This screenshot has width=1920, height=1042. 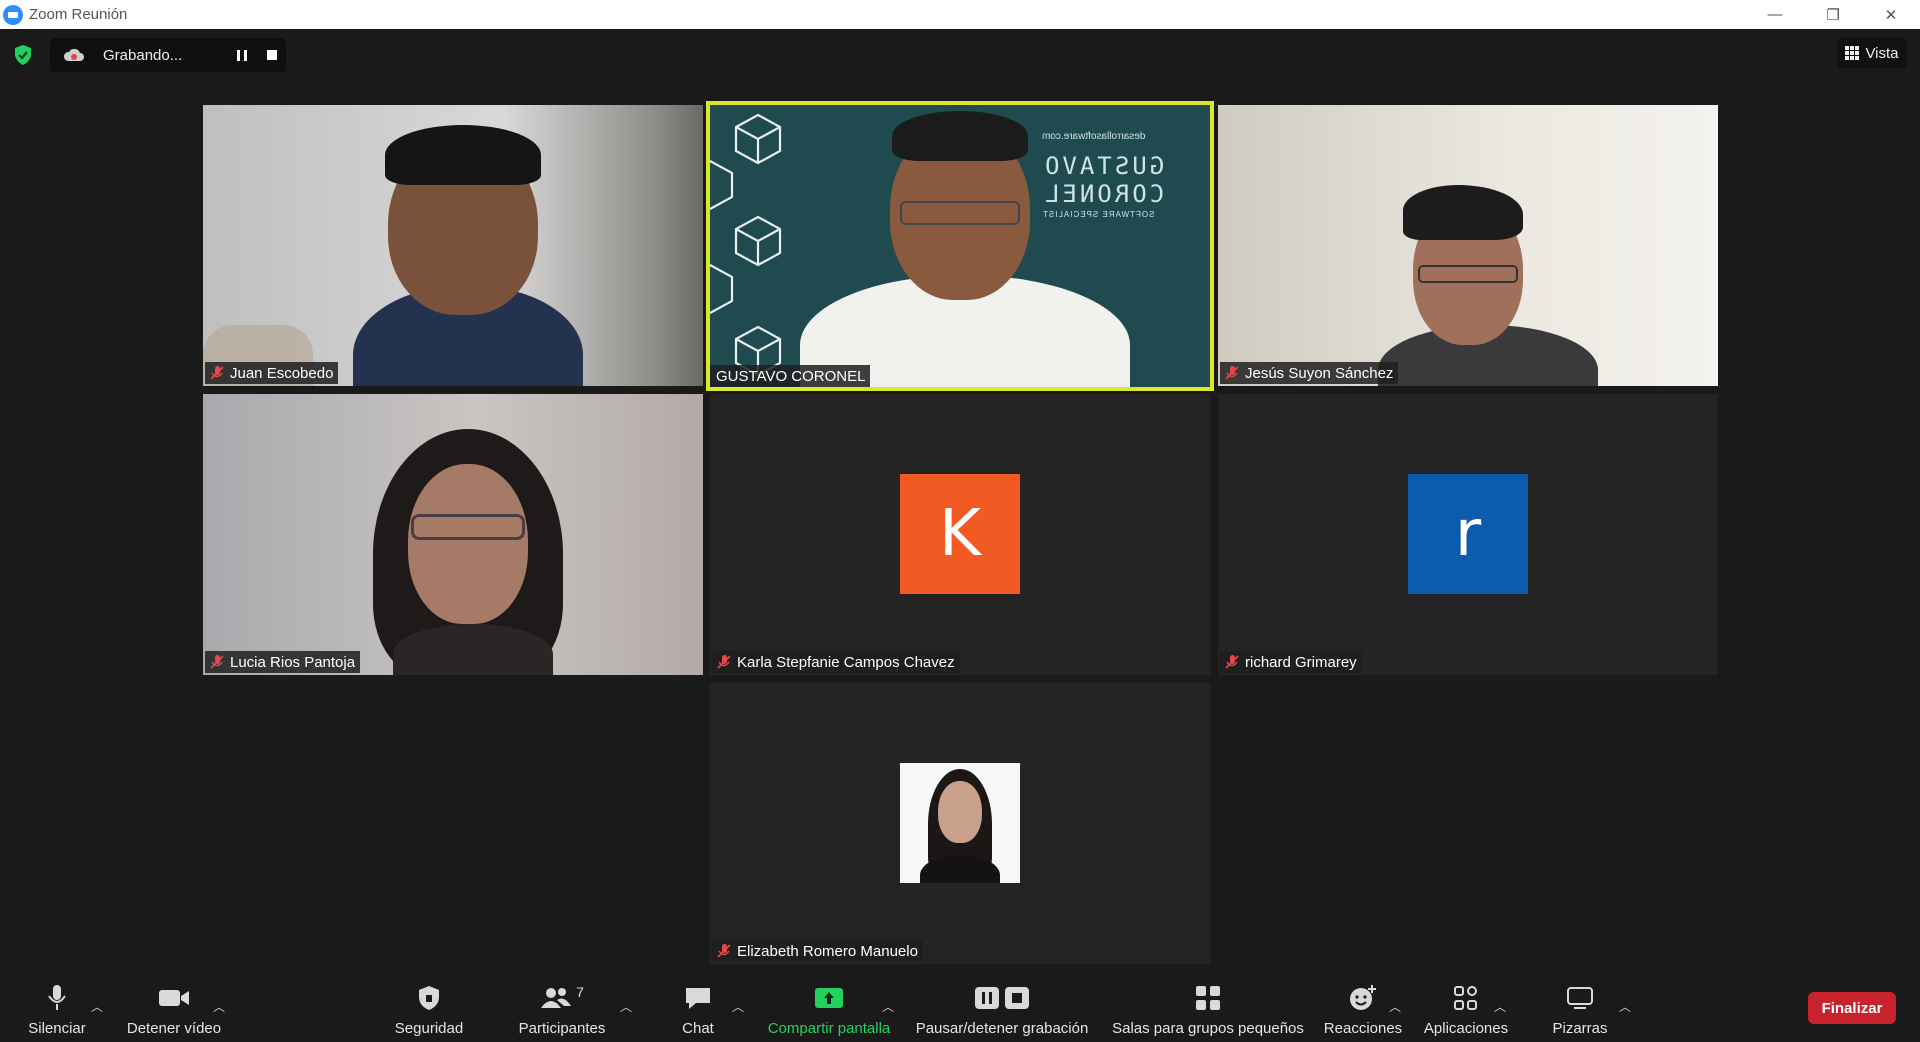 What do you see at coordinates (698, 998) in the screenshot?
I see `chat-bubble-icon` at bounding box center [698, 998].